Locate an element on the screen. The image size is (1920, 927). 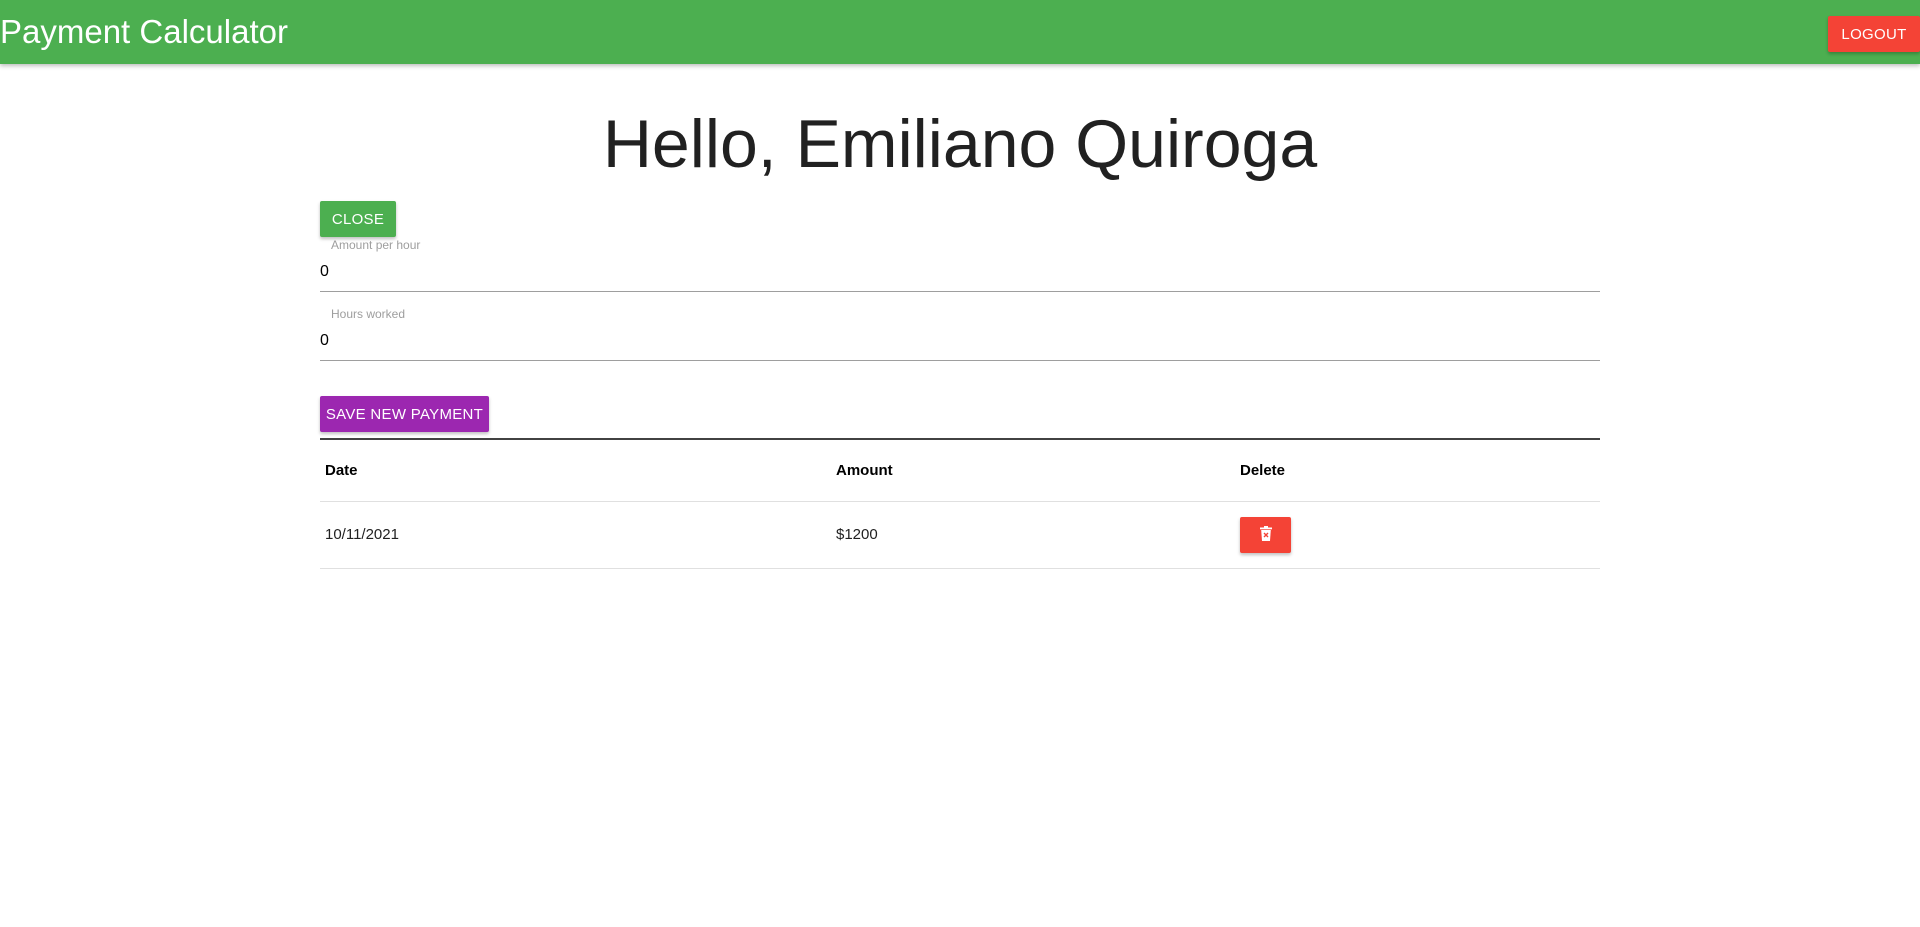
payments-table: Date Amount Delete 10/11/2021 $1200 is located at coordinates (960, 503).